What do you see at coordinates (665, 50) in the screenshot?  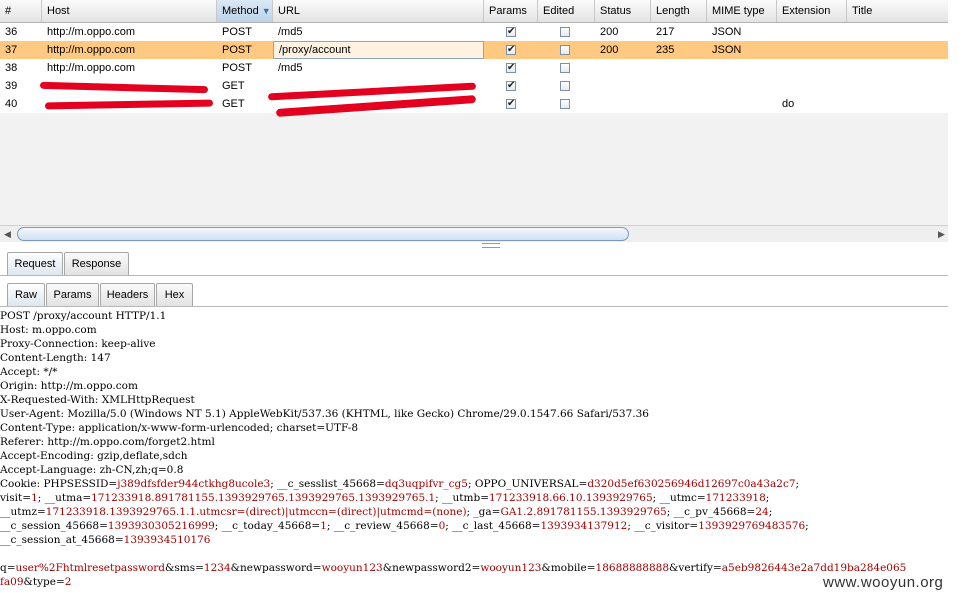 I see `cell-length: 235` at bounding box center [665, 50].